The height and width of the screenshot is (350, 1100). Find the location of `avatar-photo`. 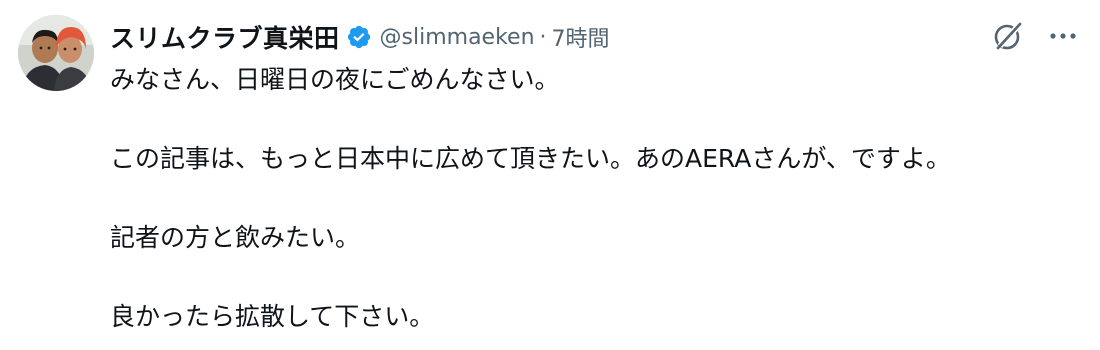

avatar-photo is located at coordinates (56, 53).